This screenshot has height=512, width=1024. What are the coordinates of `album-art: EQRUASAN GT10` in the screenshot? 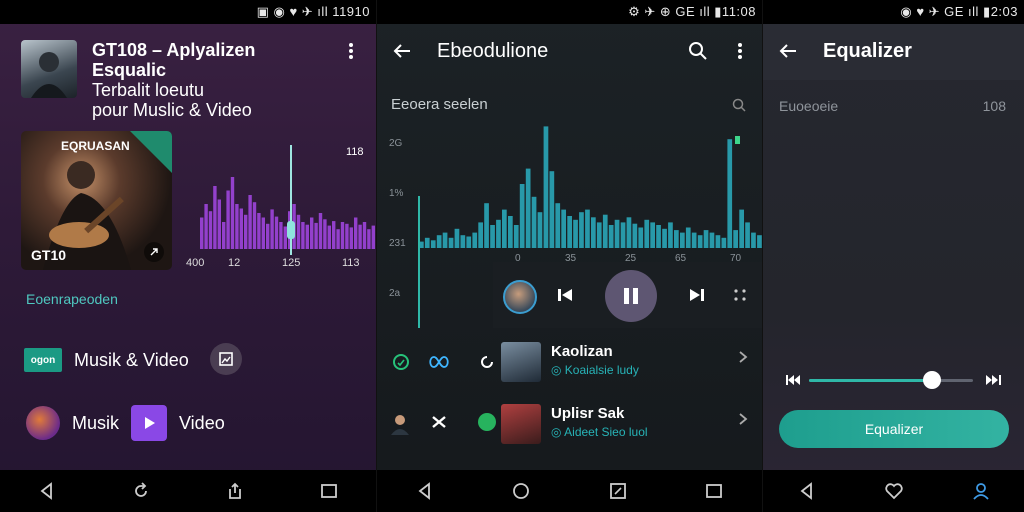 It's located at (96, 200).